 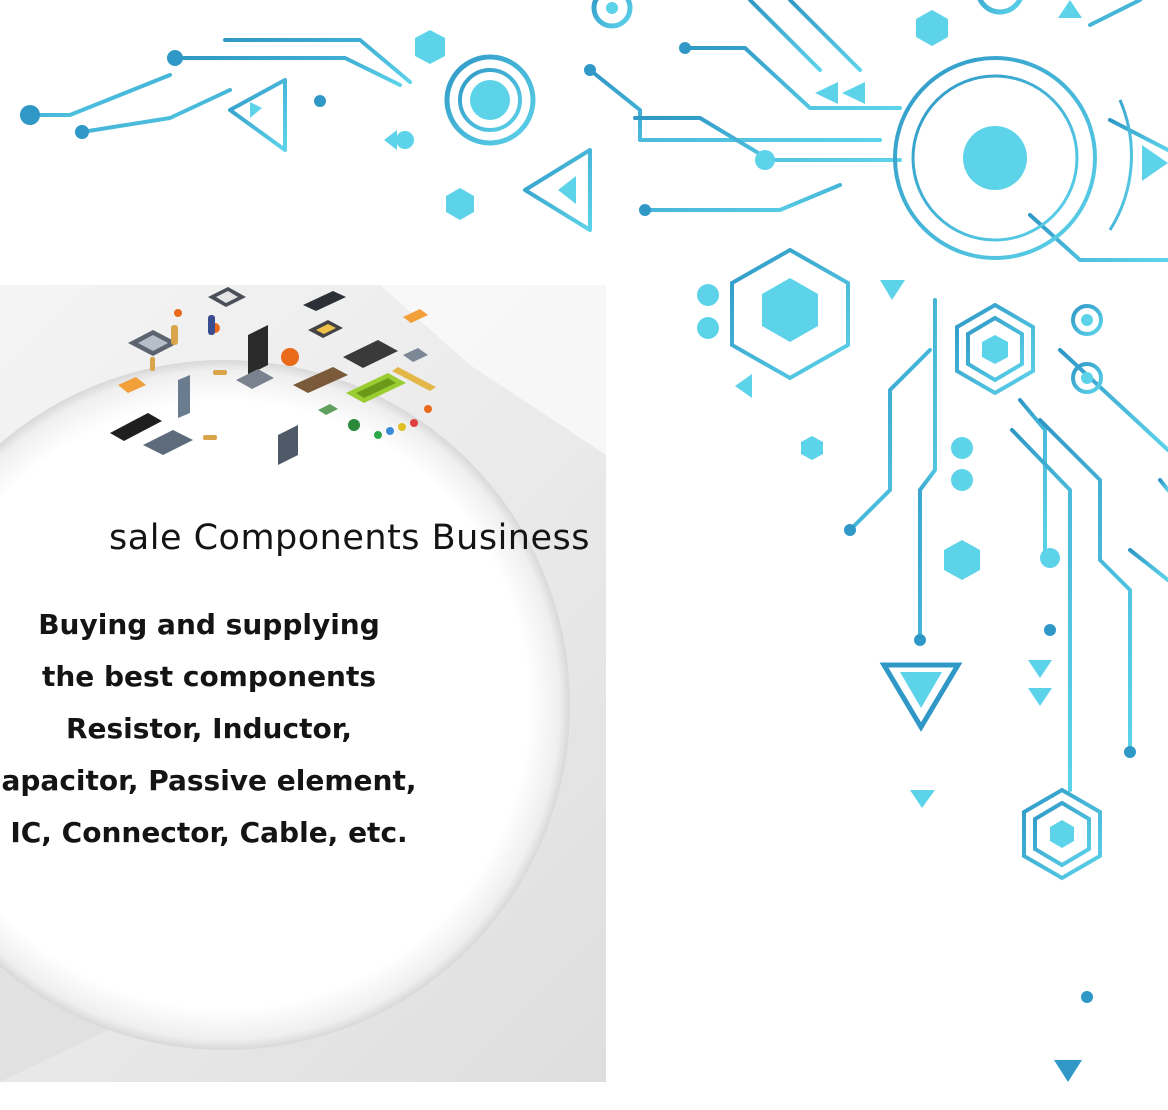 I want to click on description-line: Buying and supplying, so click(x=209, y=624).